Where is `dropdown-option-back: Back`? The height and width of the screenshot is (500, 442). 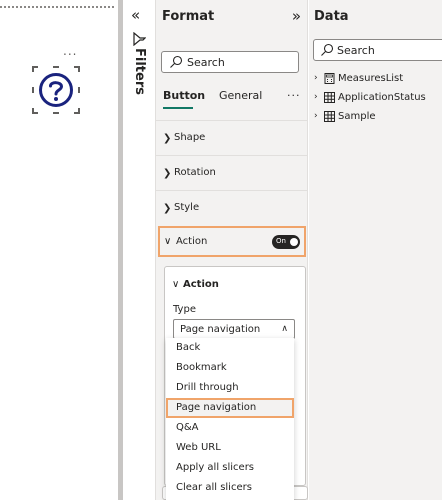 dropdown-option-back: Back is located at coordinates (230, 348).